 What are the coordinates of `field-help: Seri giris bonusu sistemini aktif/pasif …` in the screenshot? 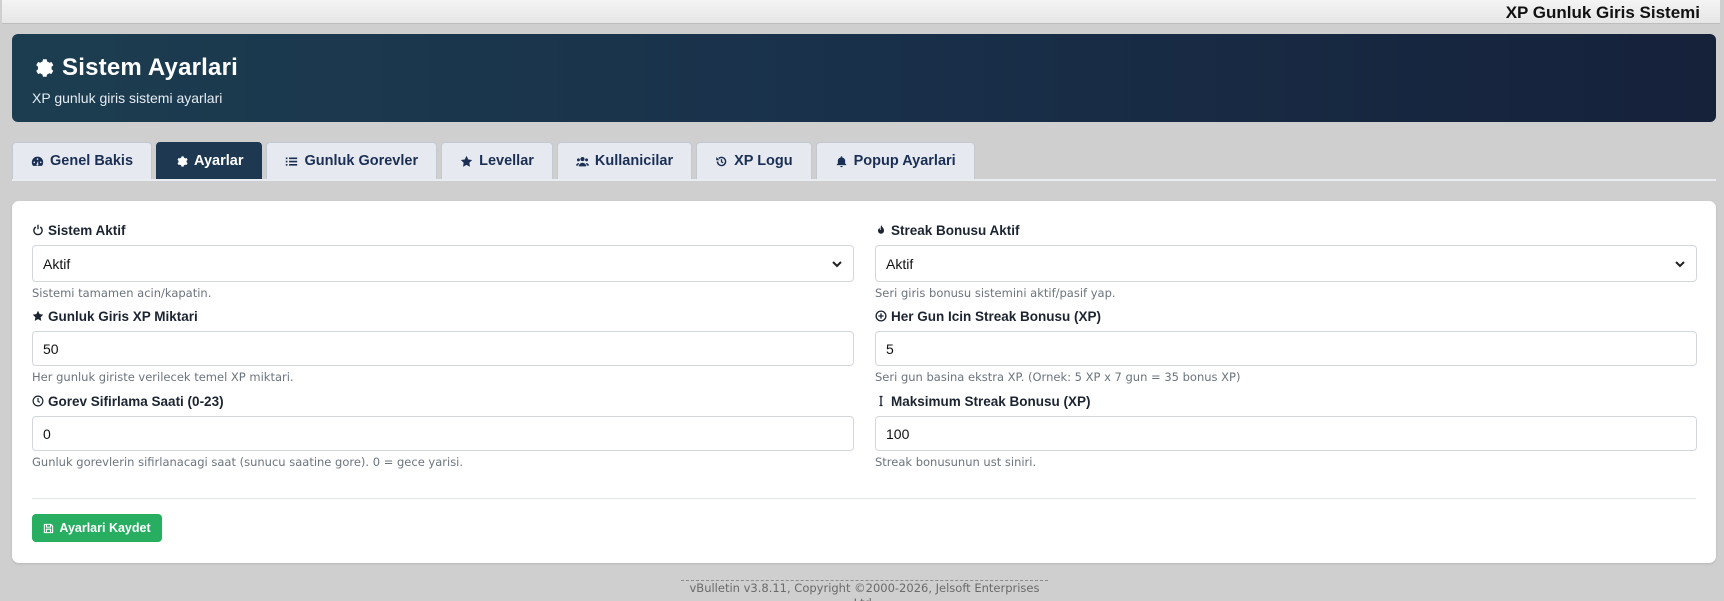 It's located at (995, 293).